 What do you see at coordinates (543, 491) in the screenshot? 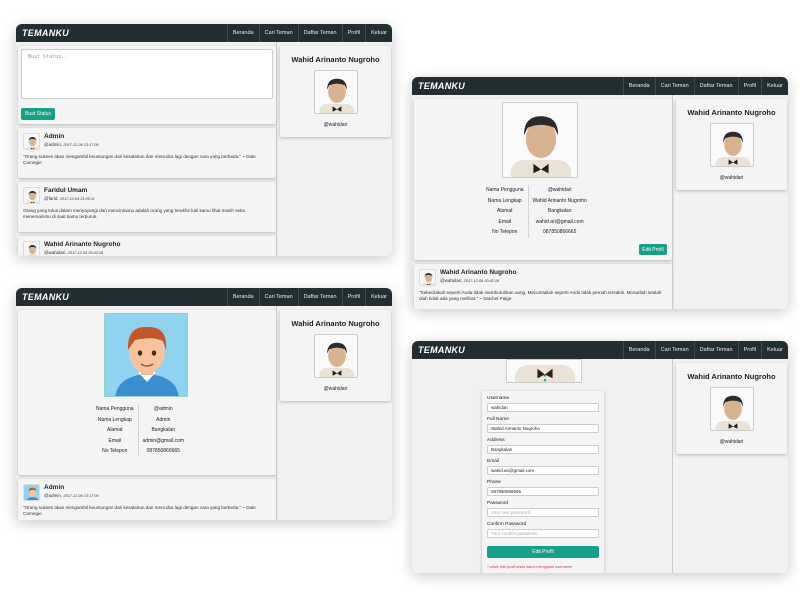
I see `phone-field: 087850866665` at bounding box center [543, 491].